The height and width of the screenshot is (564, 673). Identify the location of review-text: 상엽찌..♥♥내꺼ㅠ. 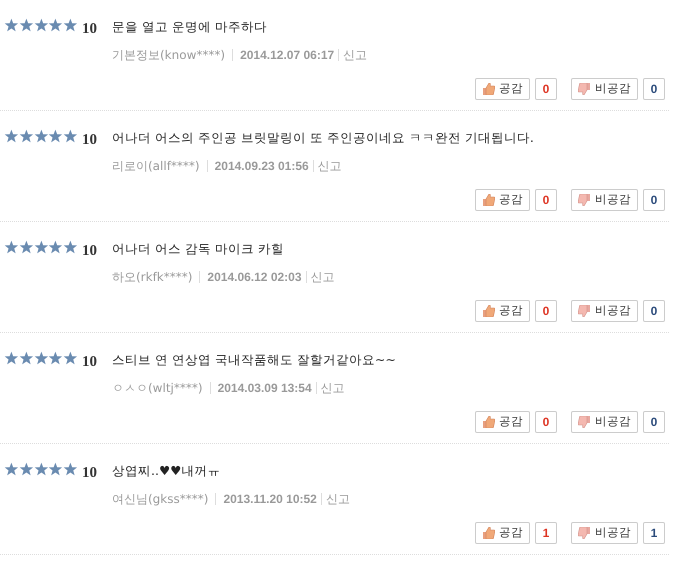
(167, 471).